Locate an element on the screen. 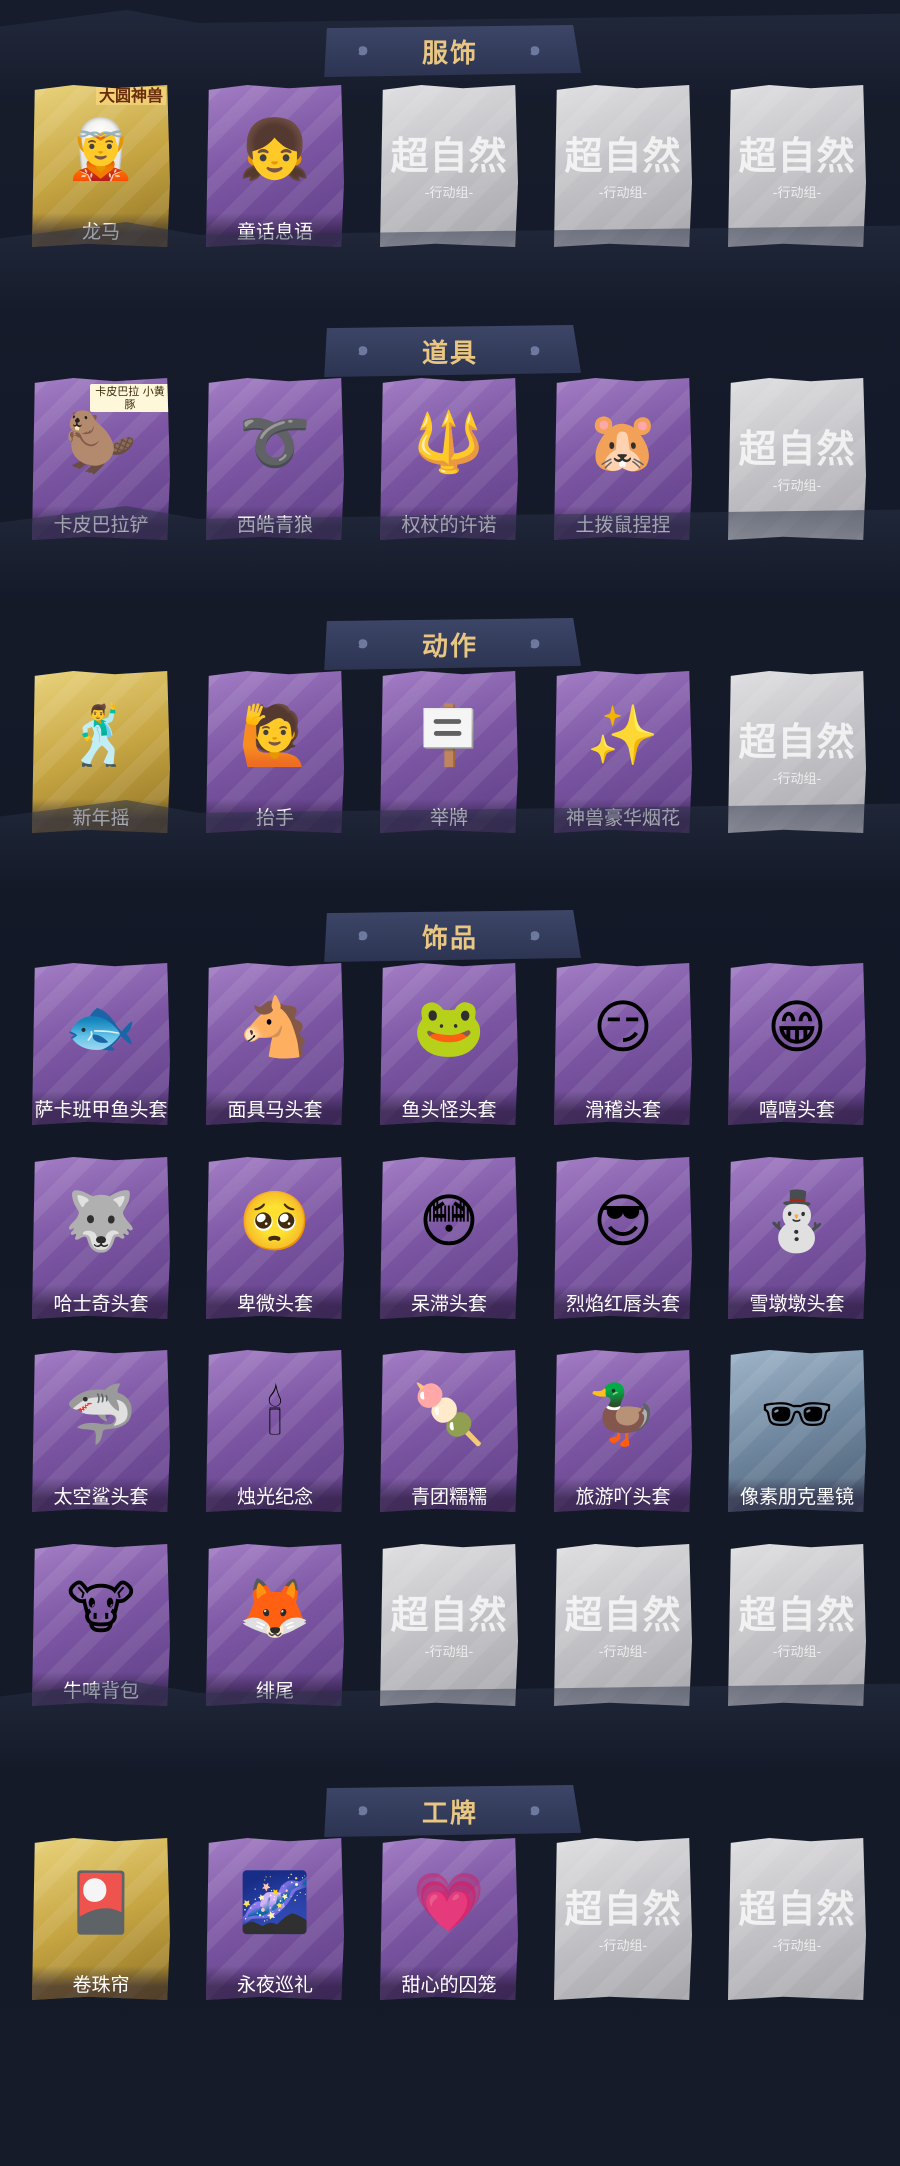  humble-face-icon: 🥺 is located at coordinates (275, 1221).